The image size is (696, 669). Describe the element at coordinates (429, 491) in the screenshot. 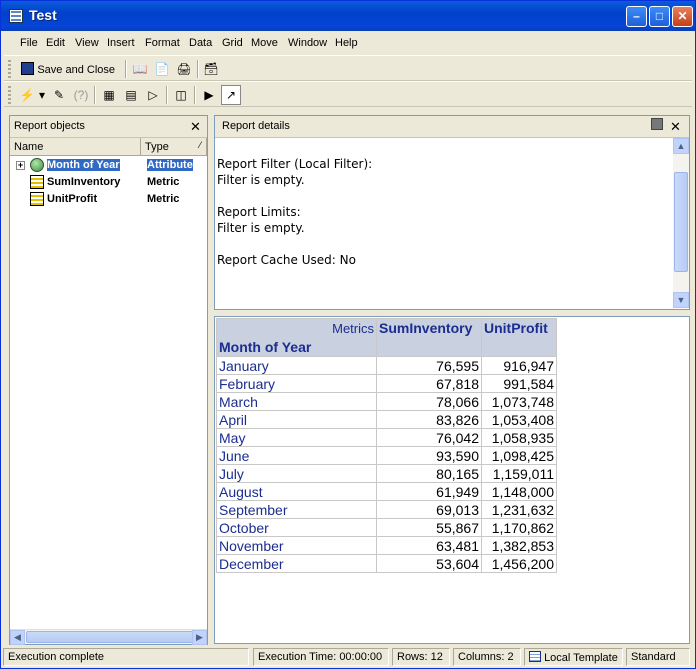

I see `suminventory-cell: 61,949` at that location.